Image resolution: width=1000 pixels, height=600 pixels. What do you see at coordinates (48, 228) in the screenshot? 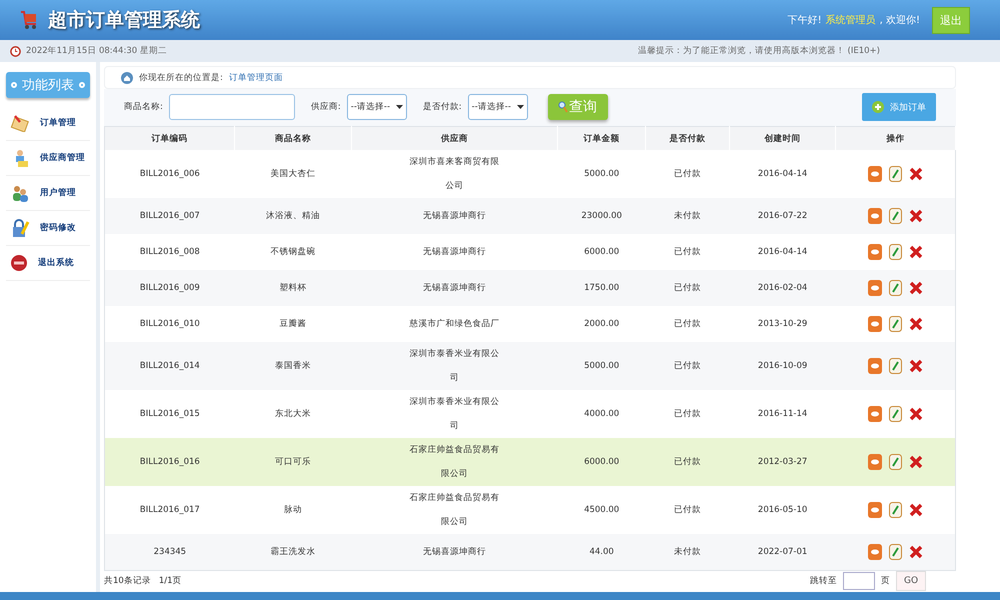
I see `sidebar-item: 密码修改` at bounding box center [48, 228].